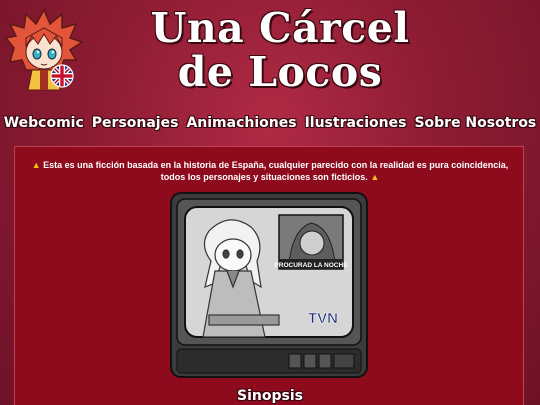  I want to click on nav-item-webcomic: Webcomic, so click(44, 125).